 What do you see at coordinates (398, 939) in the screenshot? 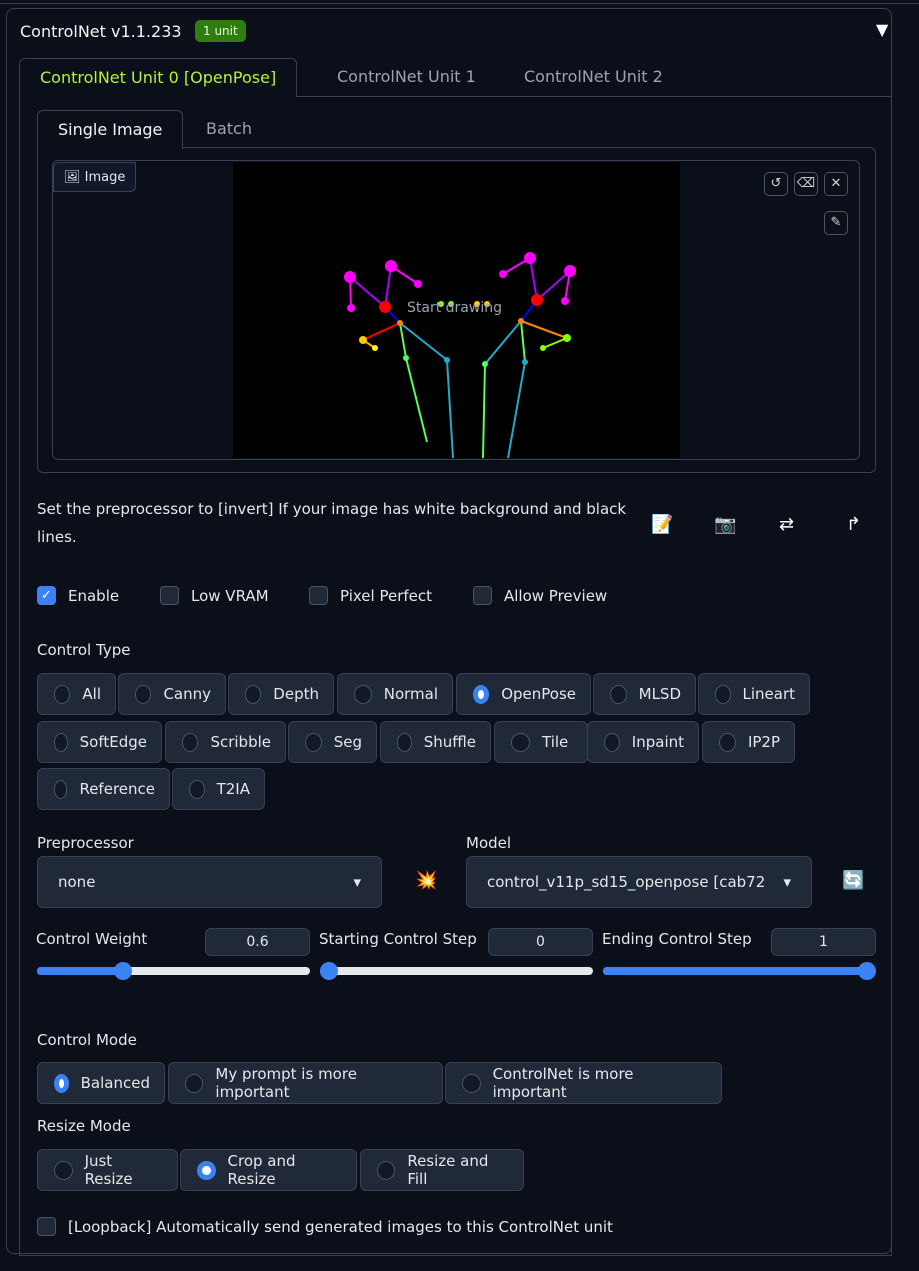
I see `slider-label: Starting Control Step` at bounding box center [398, 939].